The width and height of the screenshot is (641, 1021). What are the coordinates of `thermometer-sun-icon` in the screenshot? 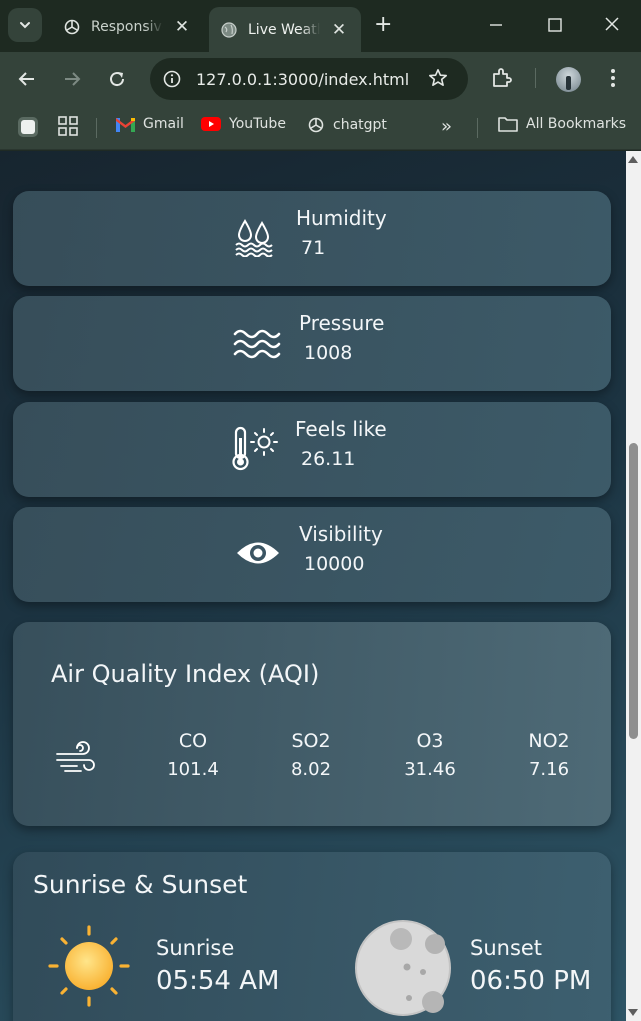 It's located at (256, 451).